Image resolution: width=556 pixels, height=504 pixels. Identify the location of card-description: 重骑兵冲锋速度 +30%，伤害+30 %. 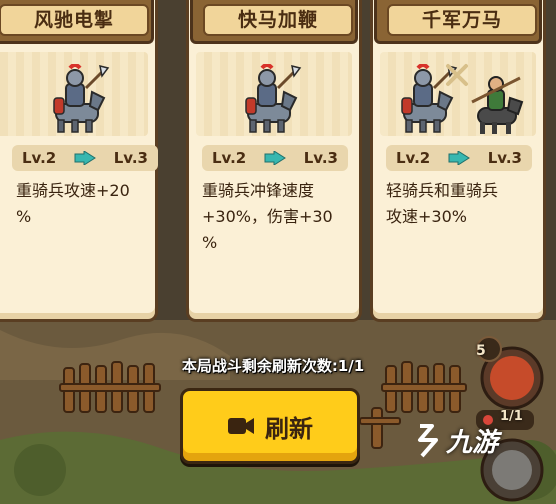
(267, 216).